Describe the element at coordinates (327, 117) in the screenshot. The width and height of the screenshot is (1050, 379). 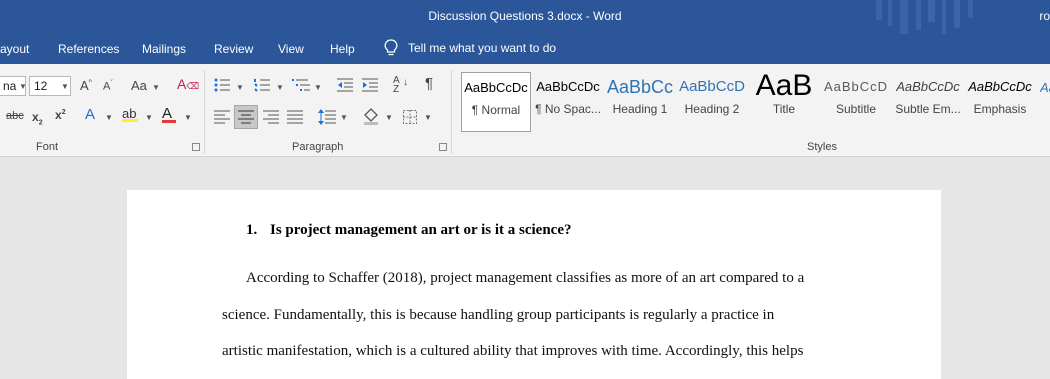
I see `line-spacing-icon` at that location.